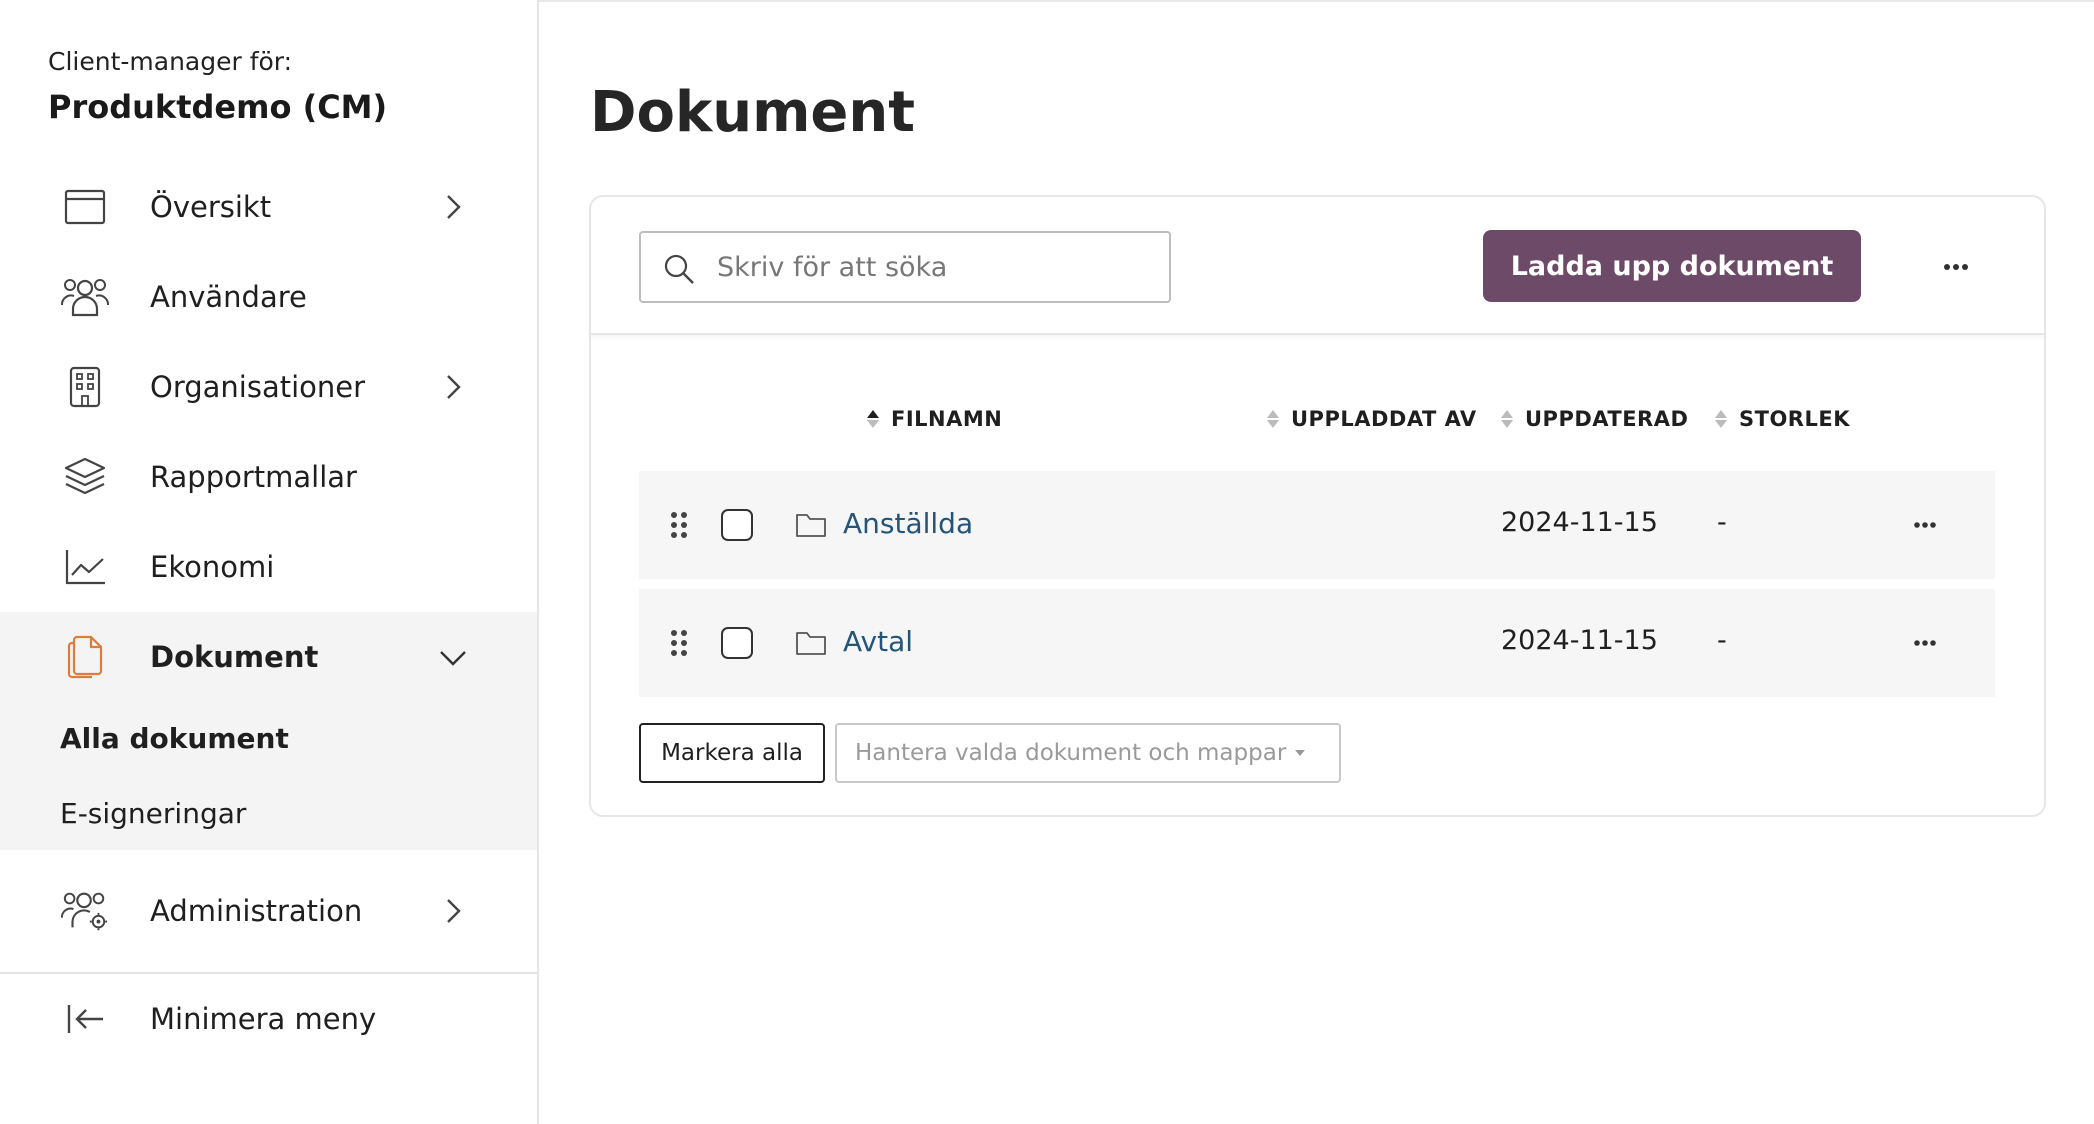  What do you see at coordinates (1384, 419) in the screenshot?
I see `column-header-label: UPPLADDAT AV` at bounding box center [1384, 419].